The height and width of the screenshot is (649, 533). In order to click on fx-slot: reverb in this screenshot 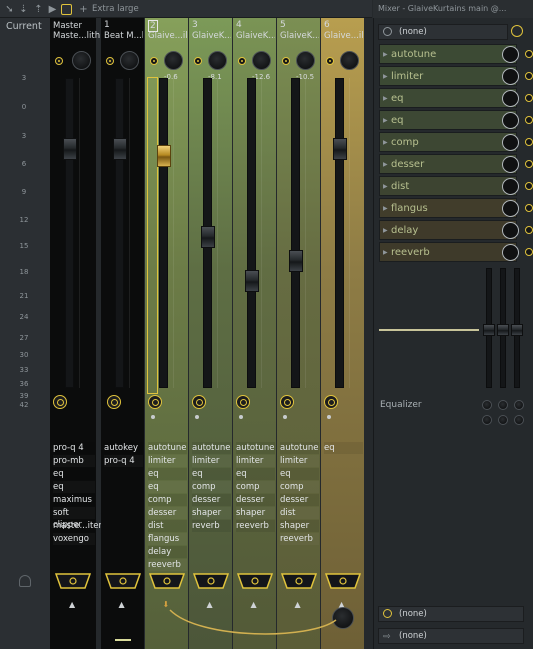, I will do `click(211, 526)`.